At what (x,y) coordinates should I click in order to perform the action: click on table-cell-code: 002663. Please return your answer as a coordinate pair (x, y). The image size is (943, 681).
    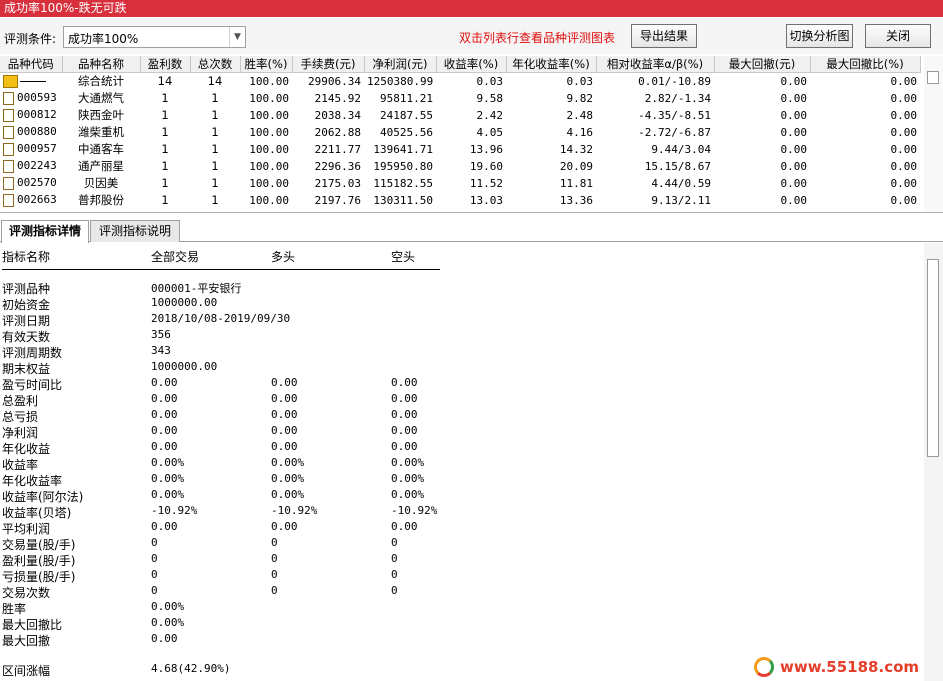
    Looking at the image, I should click on (31, 200).